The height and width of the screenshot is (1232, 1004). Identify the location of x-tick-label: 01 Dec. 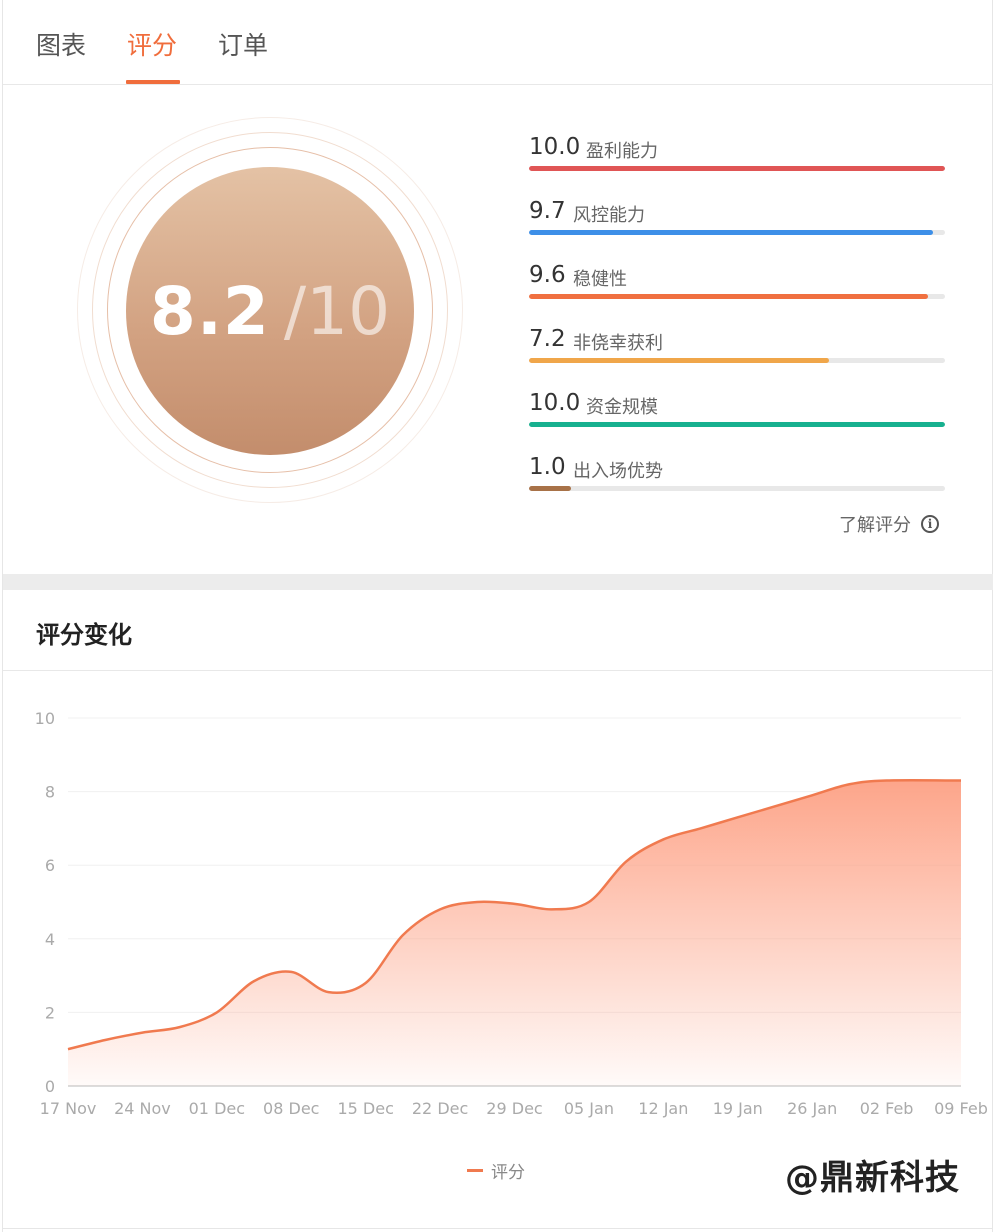
(217, 1108).